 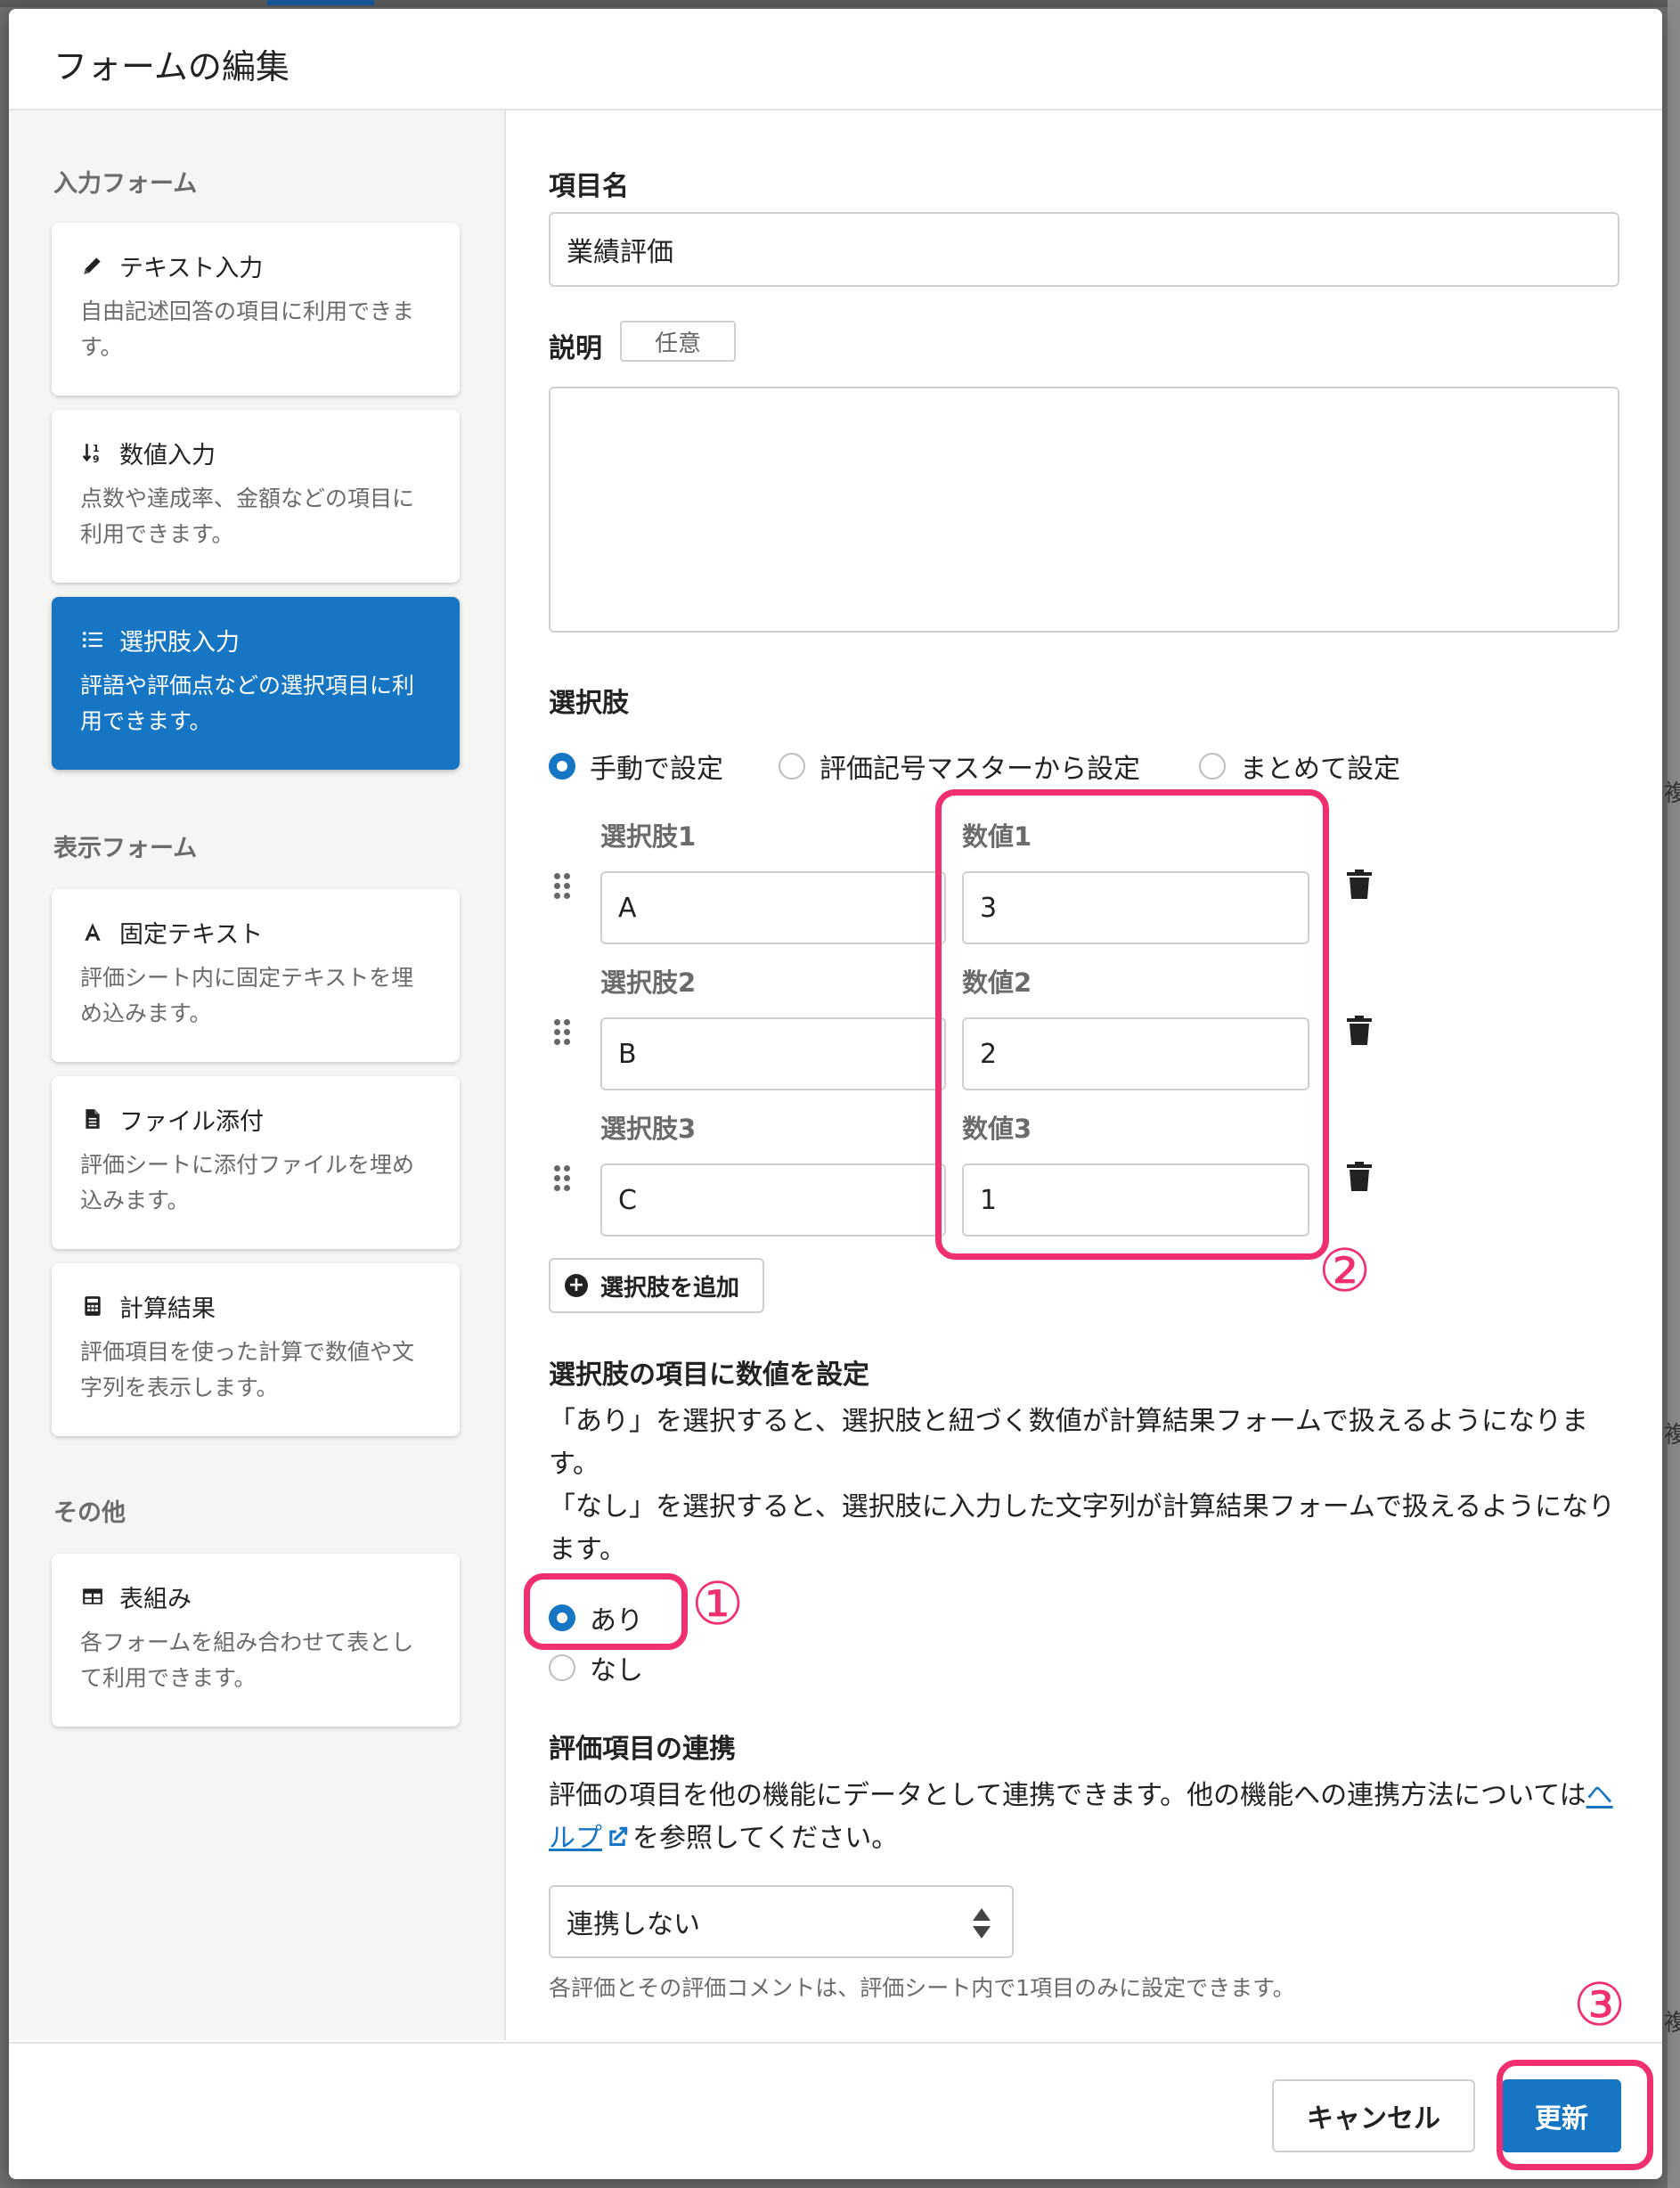 I want to click on sidebar-item-calculation: 計算結果 評価項目を使った計算で数値や文字列を表示します。, so click(x=256, y=1349).